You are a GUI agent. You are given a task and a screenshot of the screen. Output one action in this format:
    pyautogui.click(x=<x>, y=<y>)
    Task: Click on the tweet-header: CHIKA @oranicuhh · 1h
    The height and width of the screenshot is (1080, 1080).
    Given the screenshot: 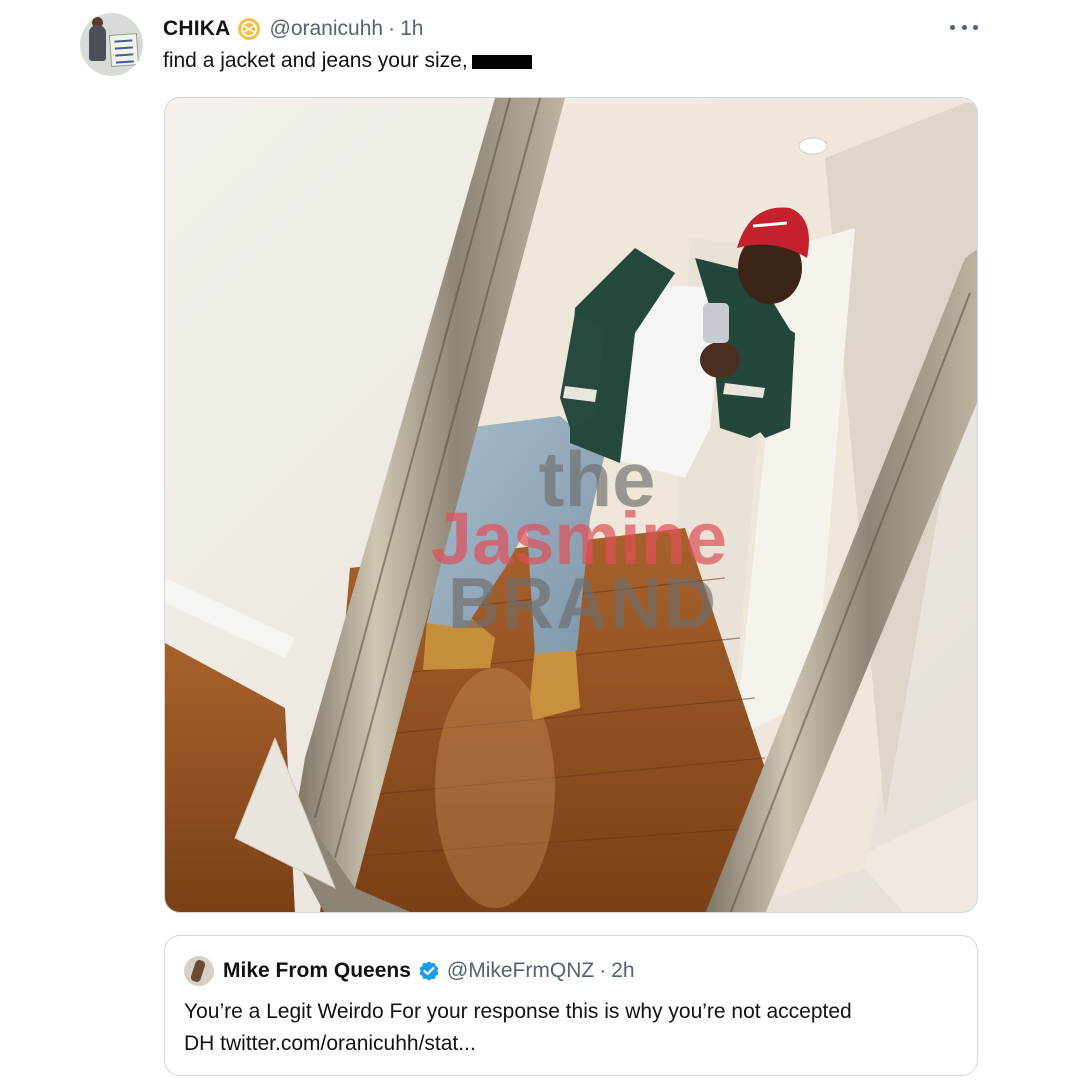 What is the action you would take?
    pyautogui.click(x=293, y=29)
    